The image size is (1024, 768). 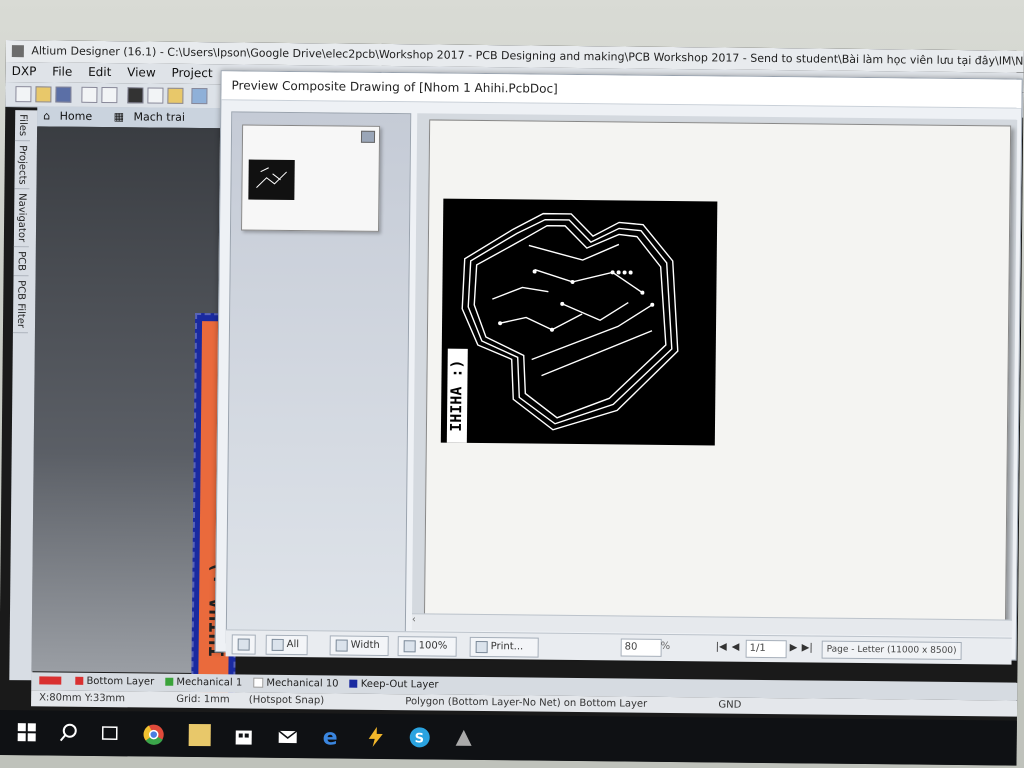 I want to click on page-thumbnail, so click(x=311, y=178).